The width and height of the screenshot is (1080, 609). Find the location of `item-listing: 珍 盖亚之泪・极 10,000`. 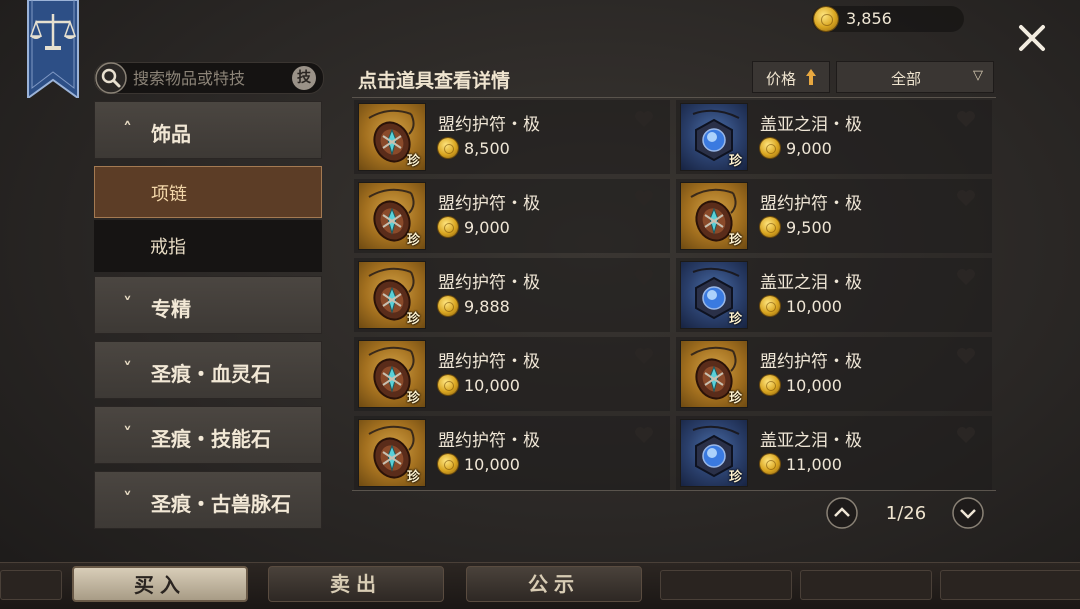

item-listing: 珍 盖亚之泪・极 10,000 is located at coordinates (834, 295).